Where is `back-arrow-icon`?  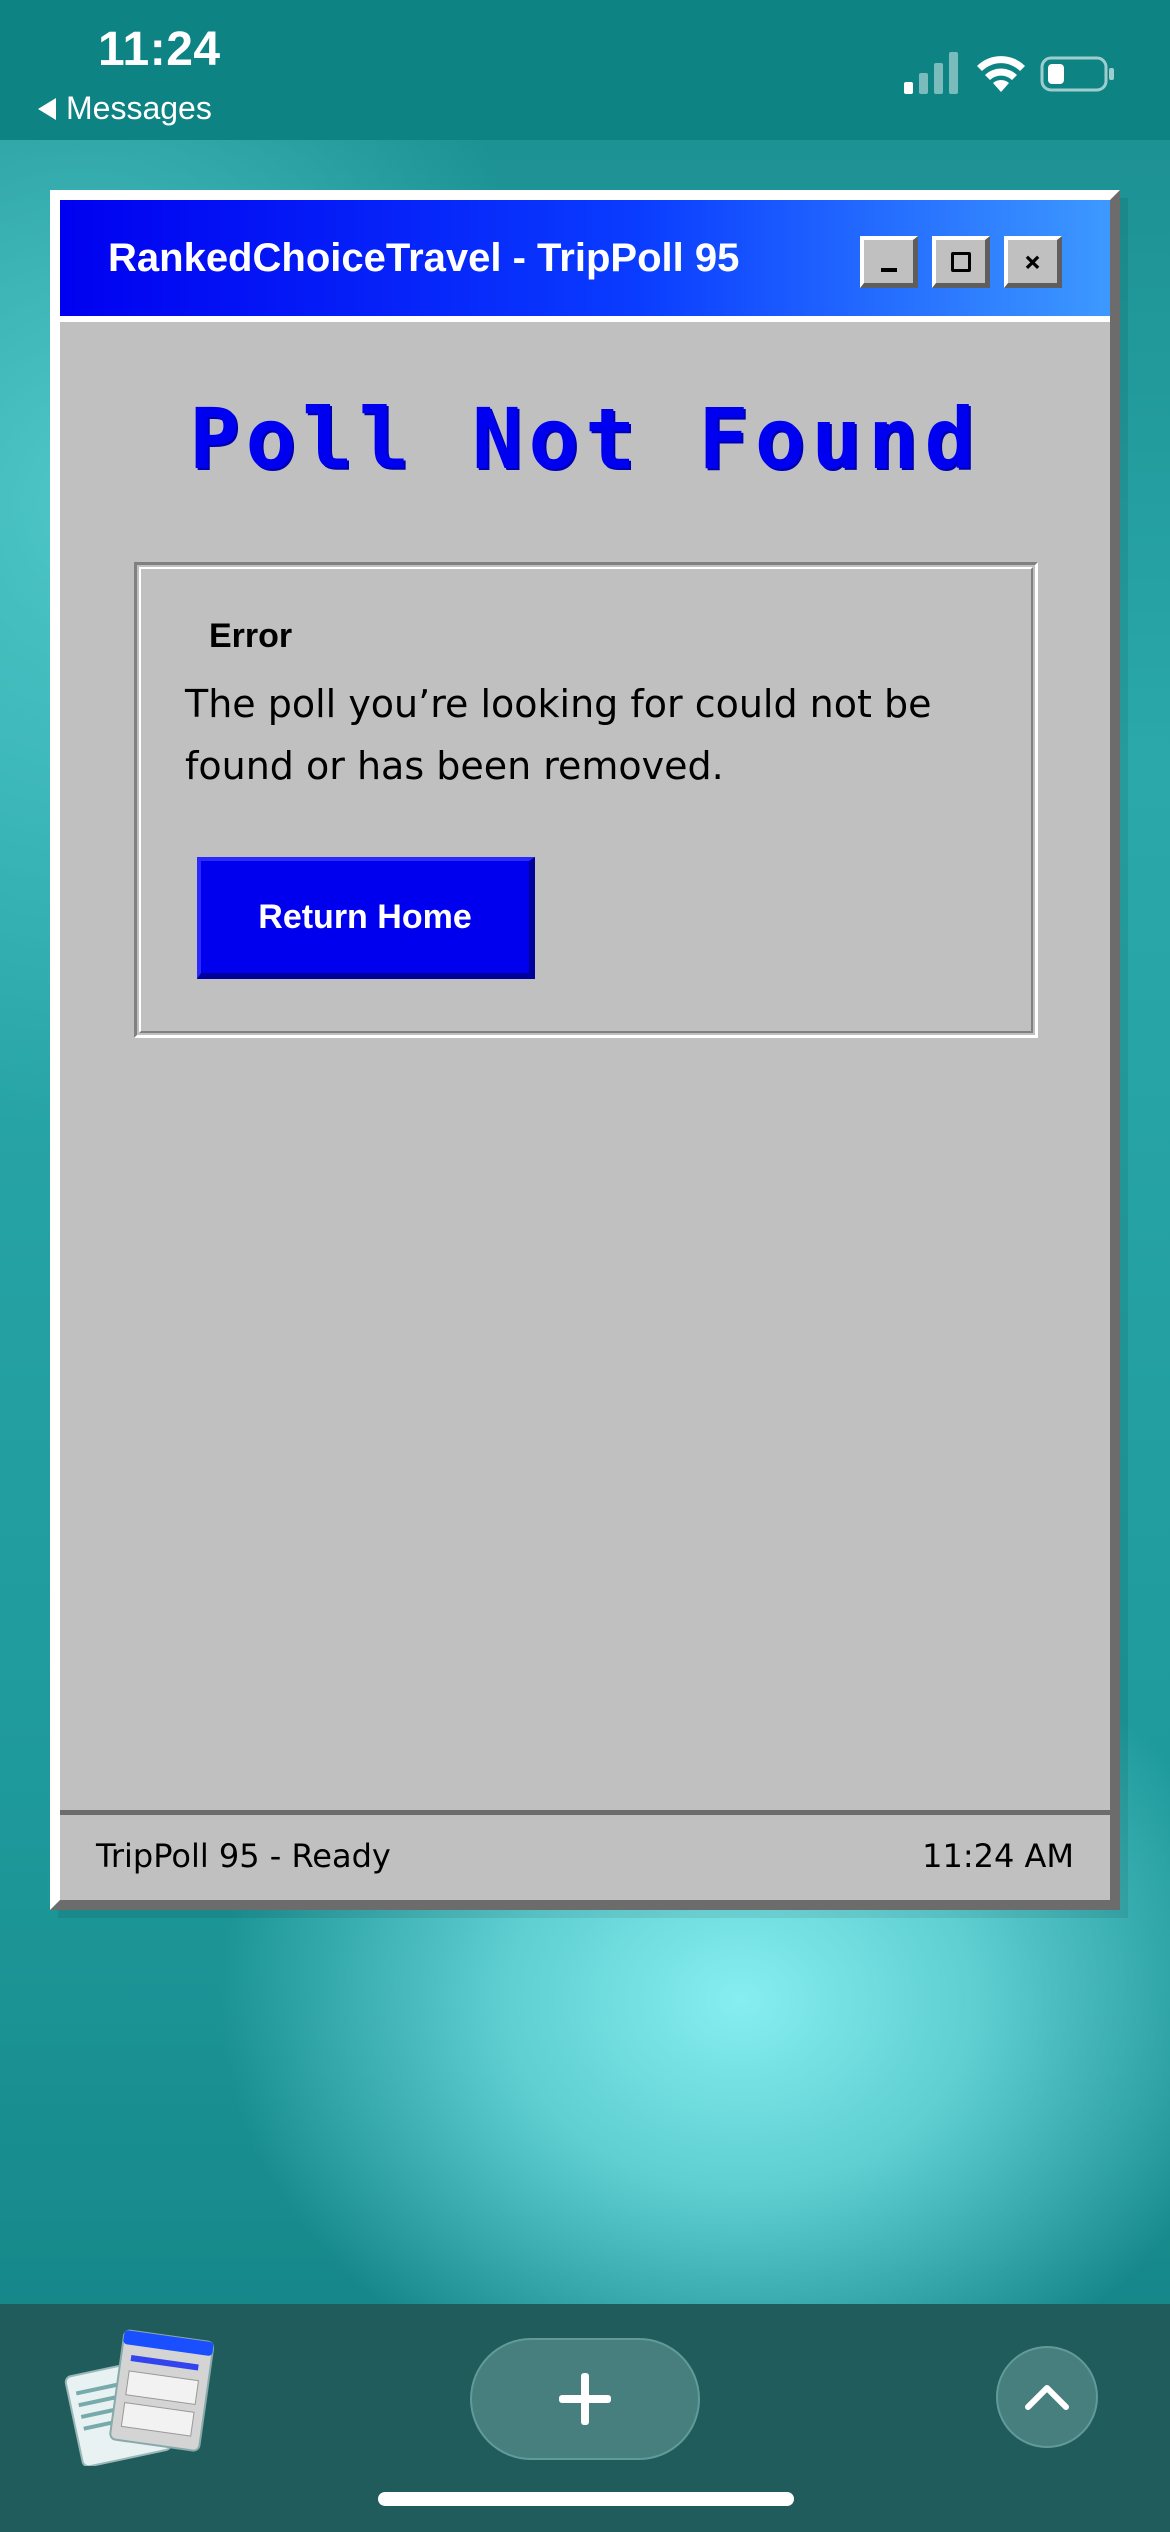
back-arrow-icon is located at coordinates (47, 108).